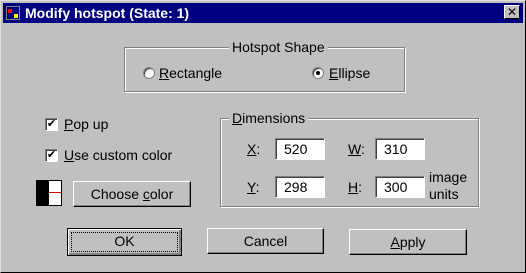  What do you see at coordinates (356, 149) in the screenshot?
I see `w-label: W:` at bounding box center [356, 149].